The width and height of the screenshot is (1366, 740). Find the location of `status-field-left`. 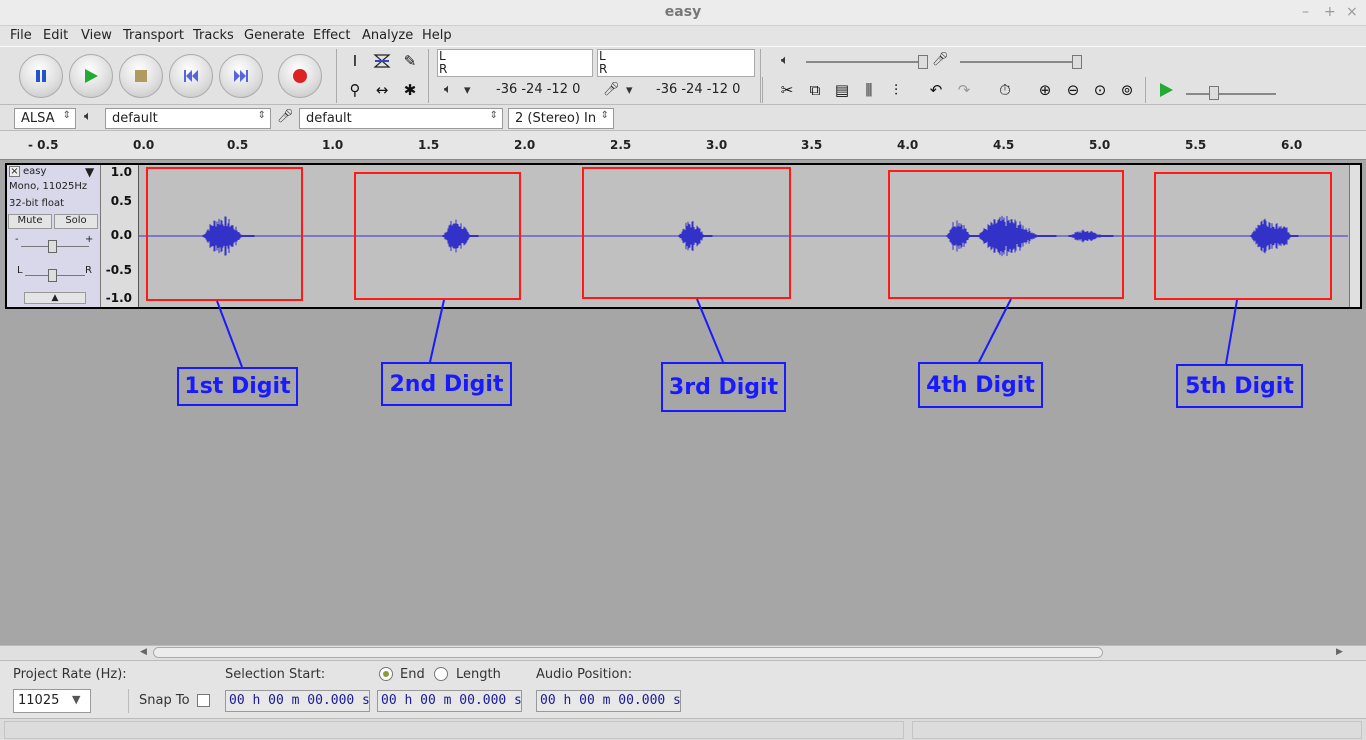

status-field-left is located at coordinates (454, 730).